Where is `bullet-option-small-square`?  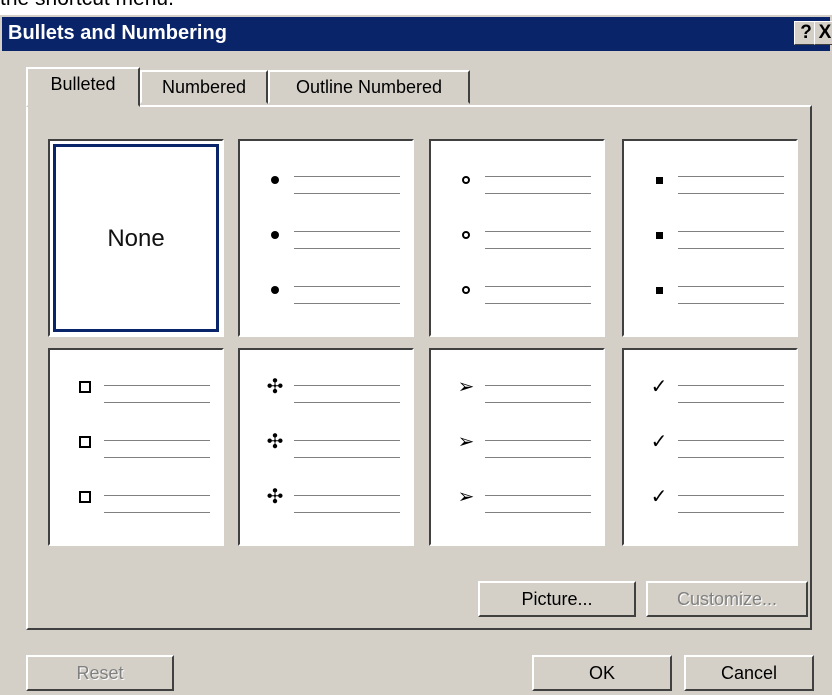 bullet-option-small-square is located at coordinates (710, 238).